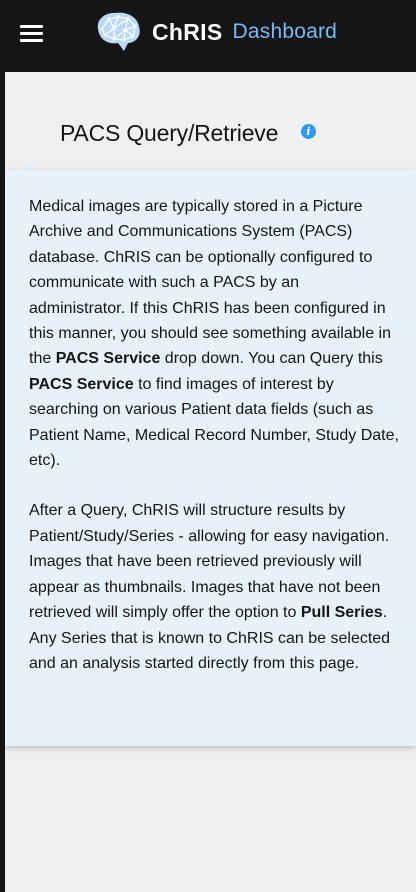 The image size is (416, 892). What do you see at coordinates (187, 31) in the screenshot?
I see `brand-name: ChRIS` at bounding box center [187, 31].